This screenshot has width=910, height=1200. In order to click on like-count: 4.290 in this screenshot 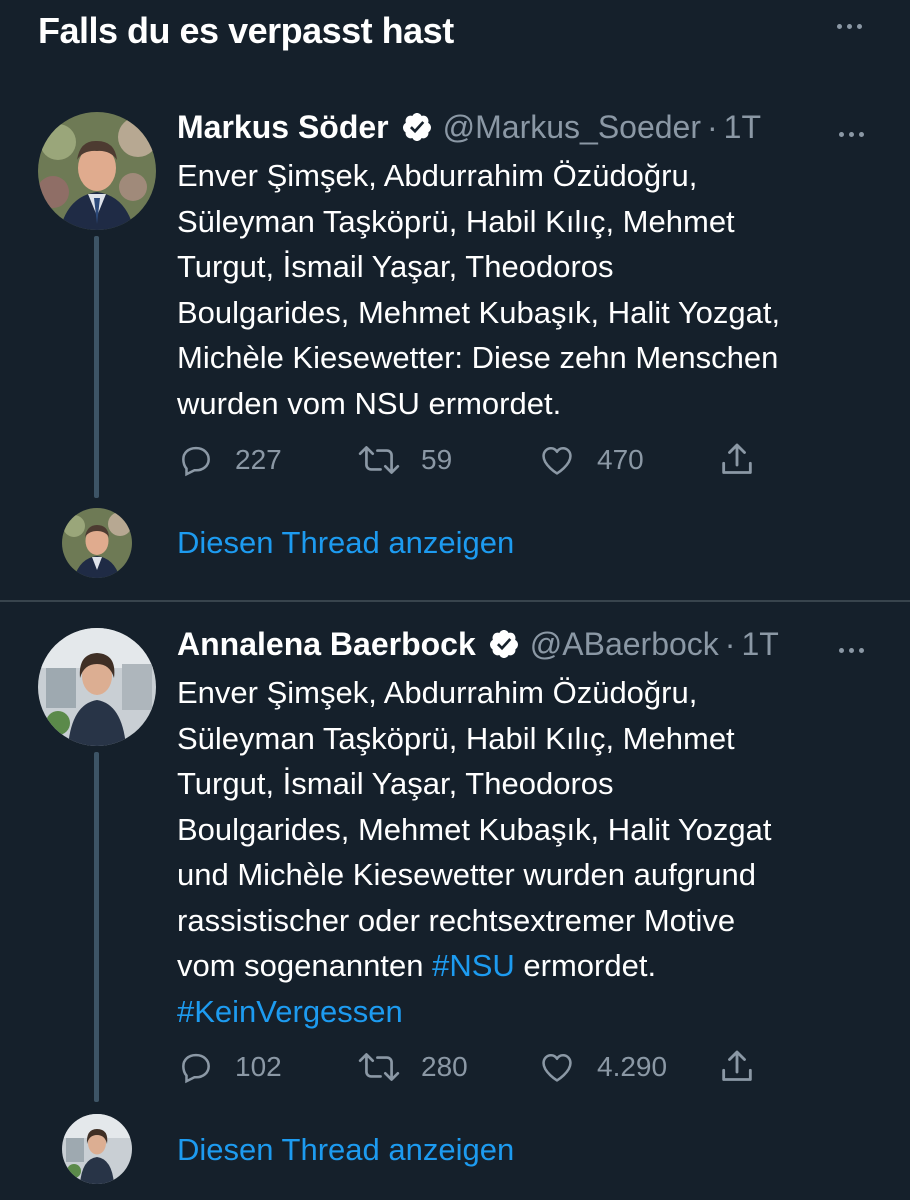, I will do `click(632, 1066)`.